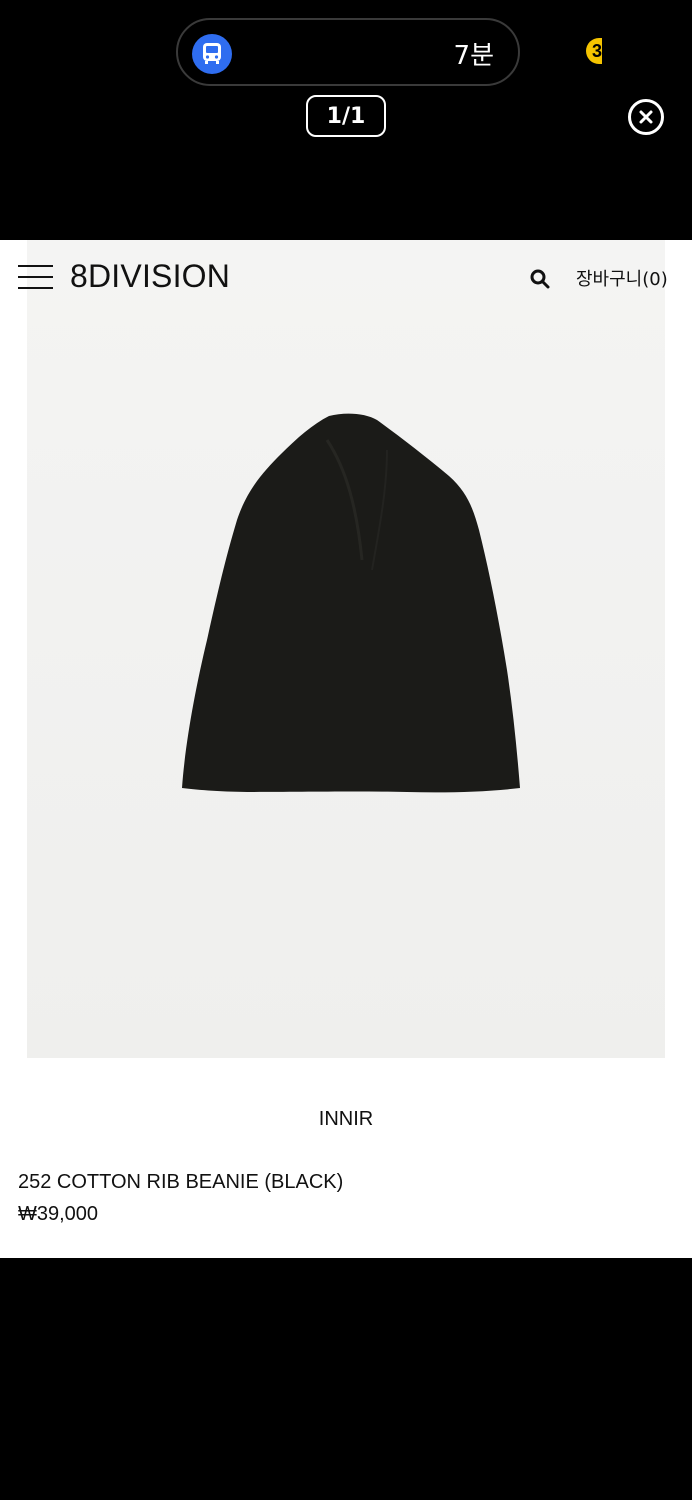 This screenshot has height=1500, width=692. I want to click on site-header: 8DIVISION 장바구니(0), so click(346, 277).